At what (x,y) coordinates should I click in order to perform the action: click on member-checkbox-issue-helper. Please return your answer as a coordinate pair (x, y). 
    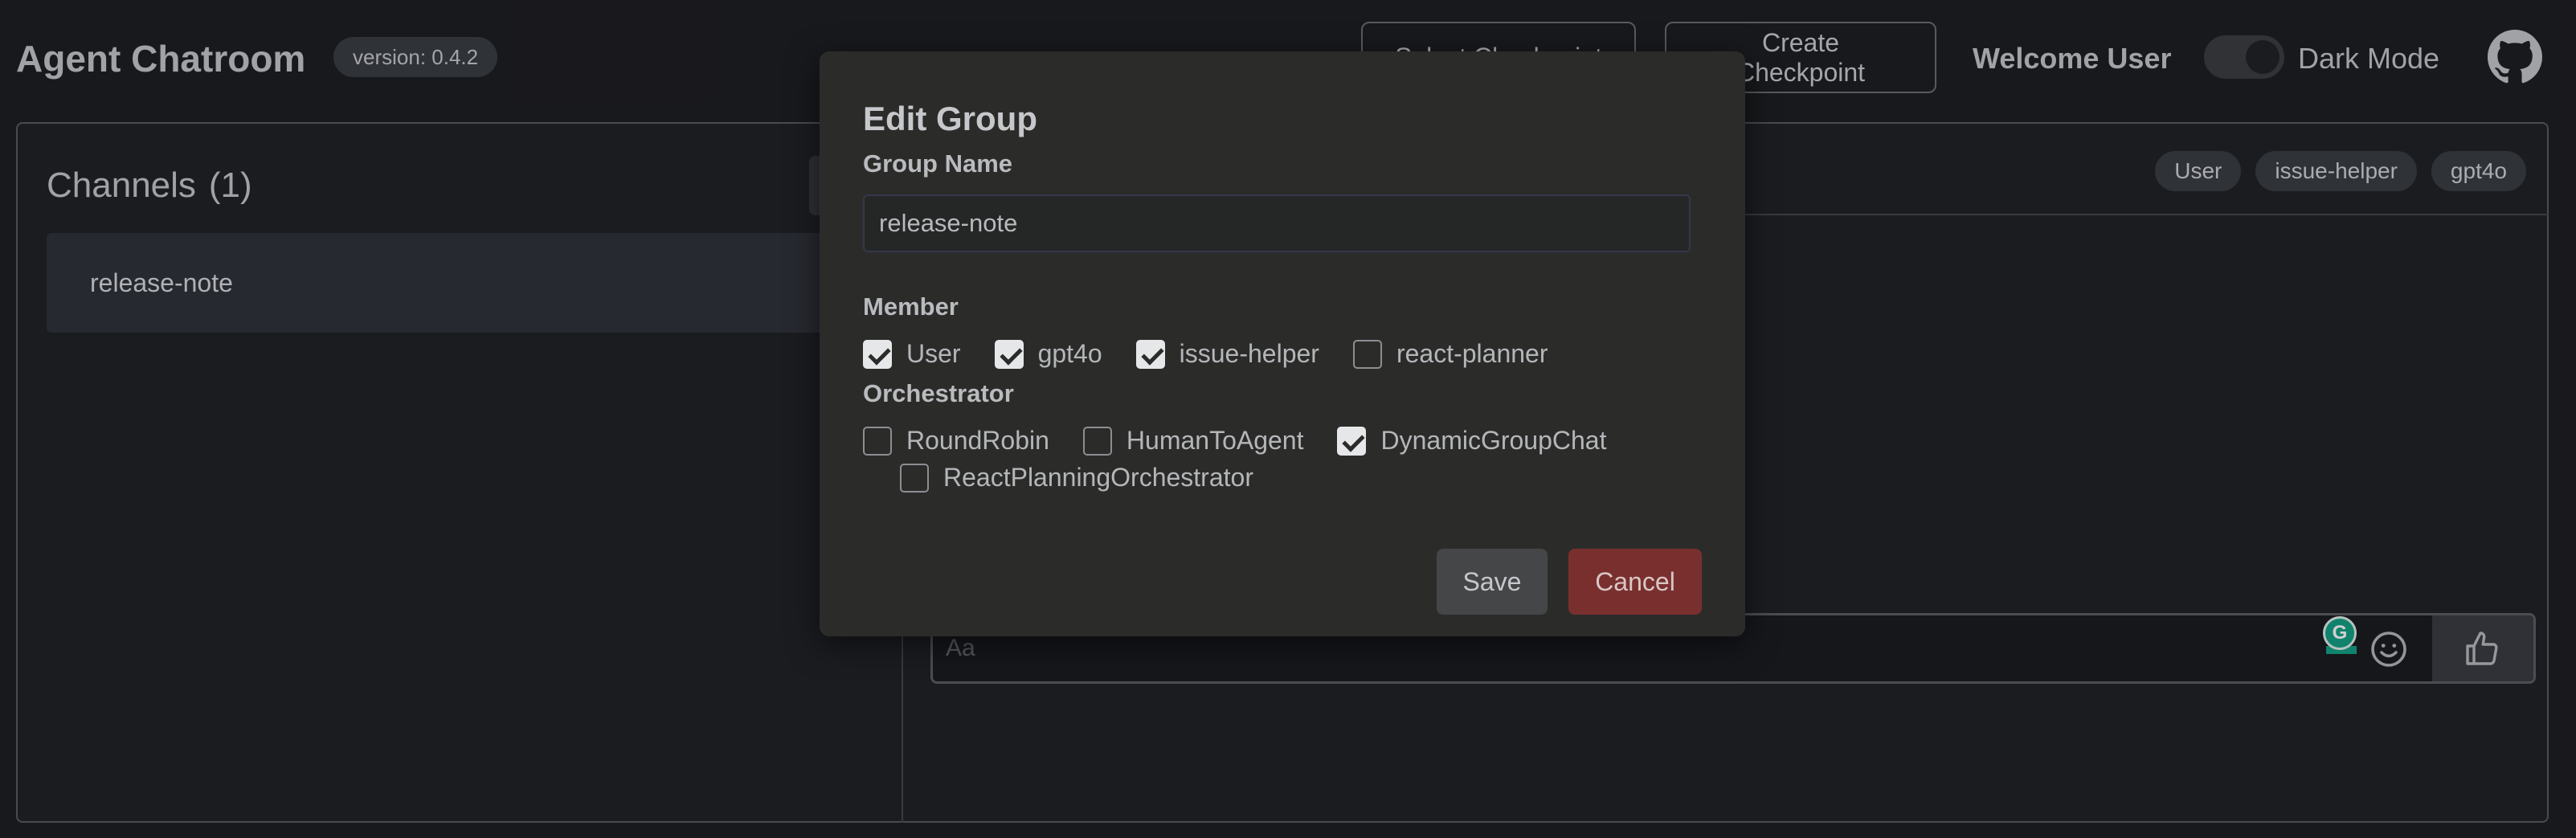
    Looking at the image, I should click on (1150, 354).